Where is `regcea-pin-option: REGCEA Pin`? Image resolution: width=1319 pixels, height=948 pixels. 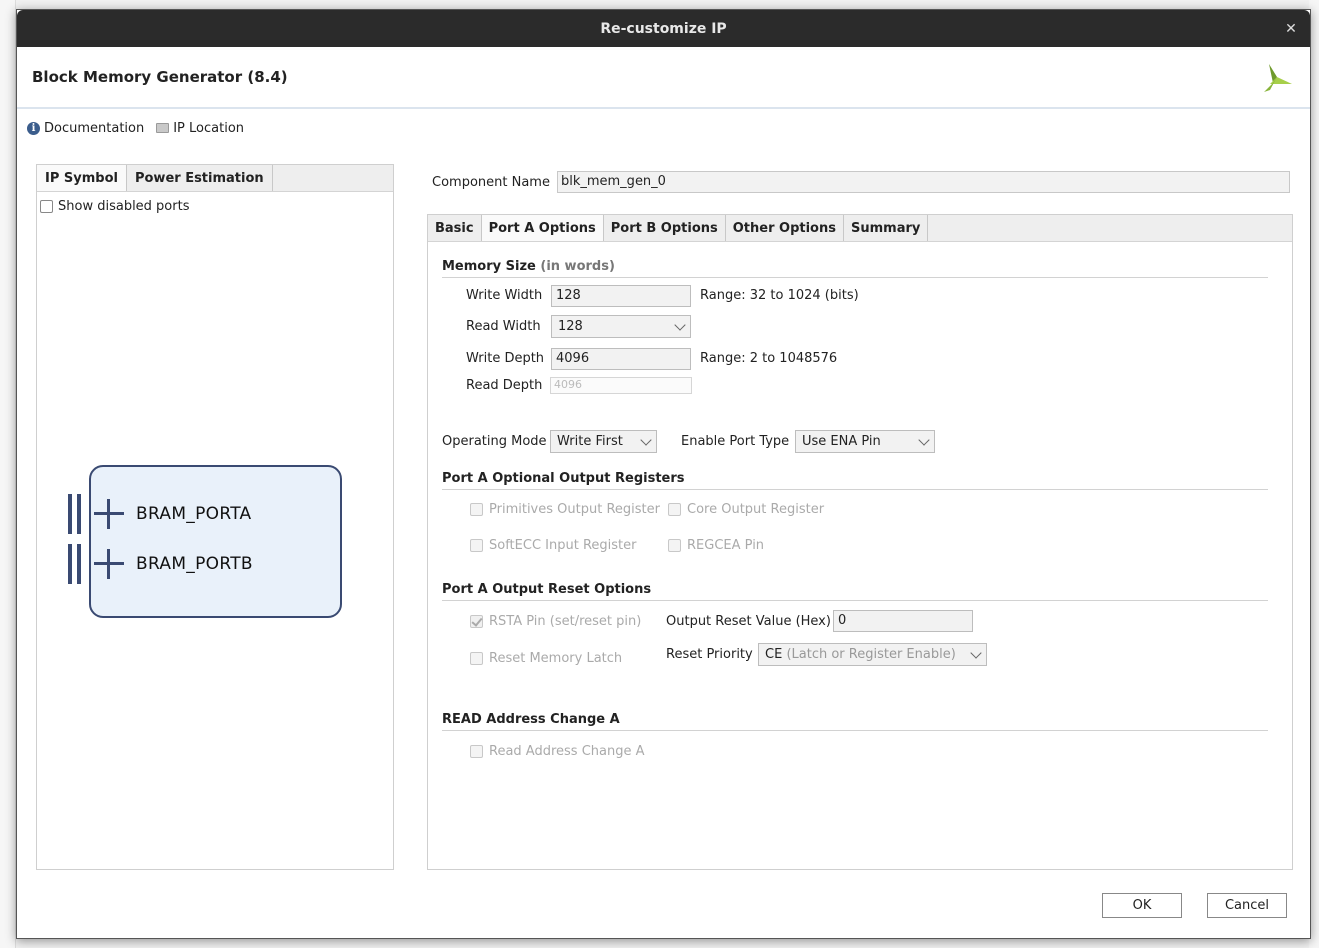 regcea-pin-option: REGCEA Pin is located at coordinates (716, 545).